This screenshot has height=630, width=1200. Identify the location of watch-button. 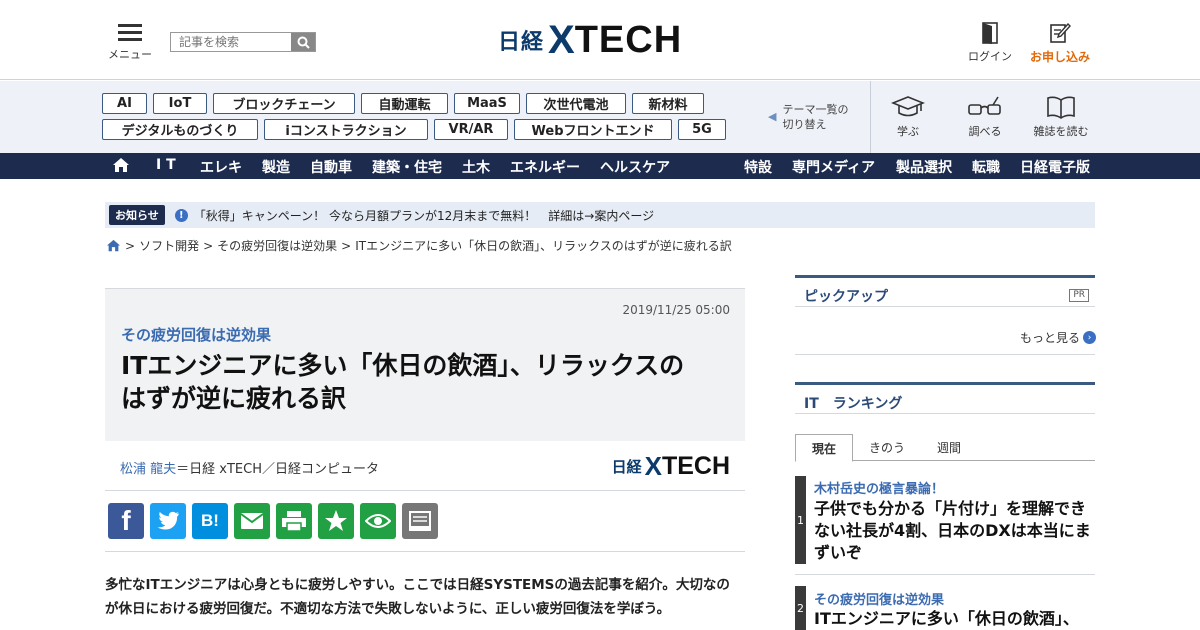
(378, 521).